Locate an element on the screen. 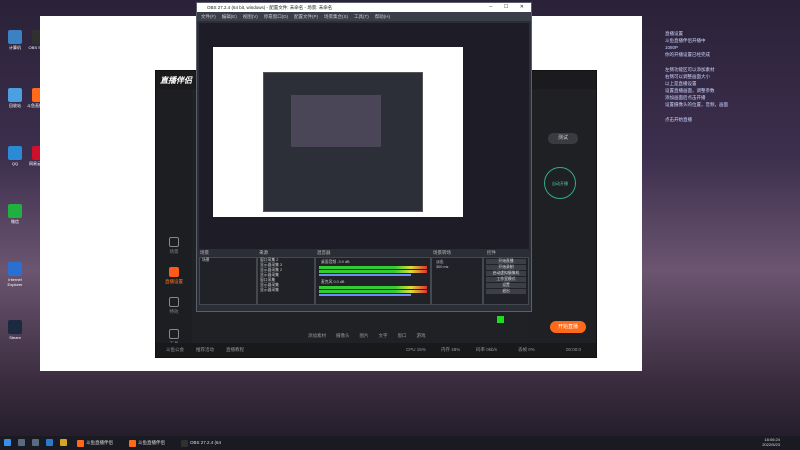 The height and width of the screenshot is (450, 800). test-button: 测试 is located at coordinates (563, 138).